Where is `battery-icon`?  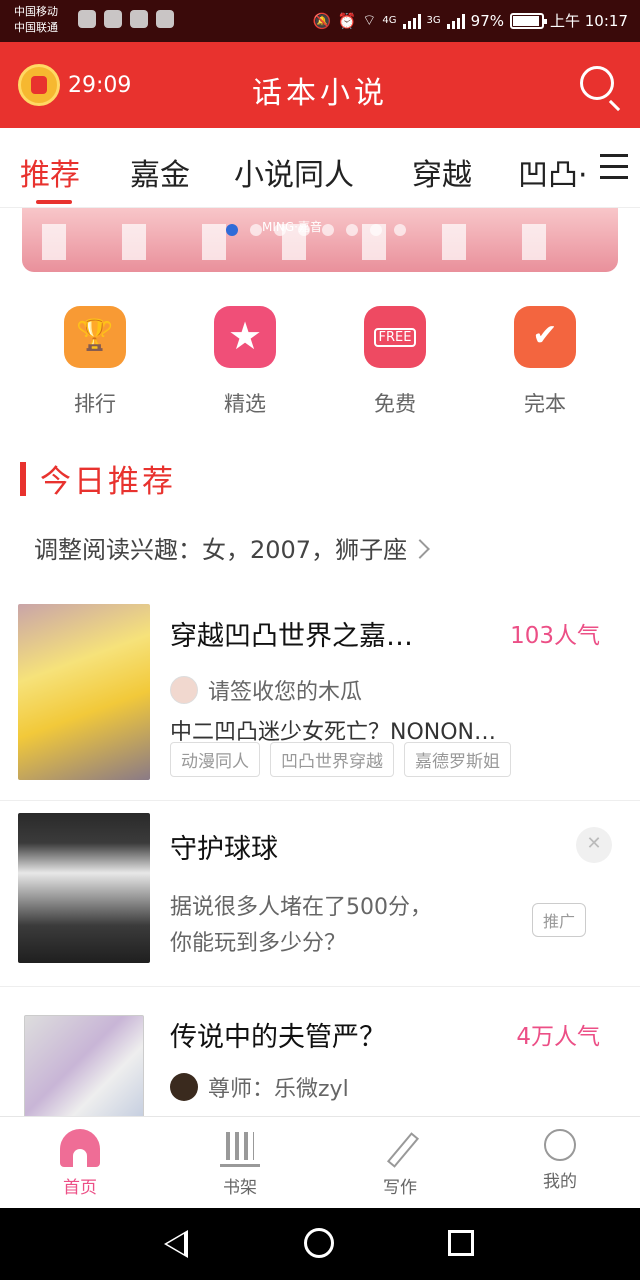
battery-icon is located at coordinates (528, 20).